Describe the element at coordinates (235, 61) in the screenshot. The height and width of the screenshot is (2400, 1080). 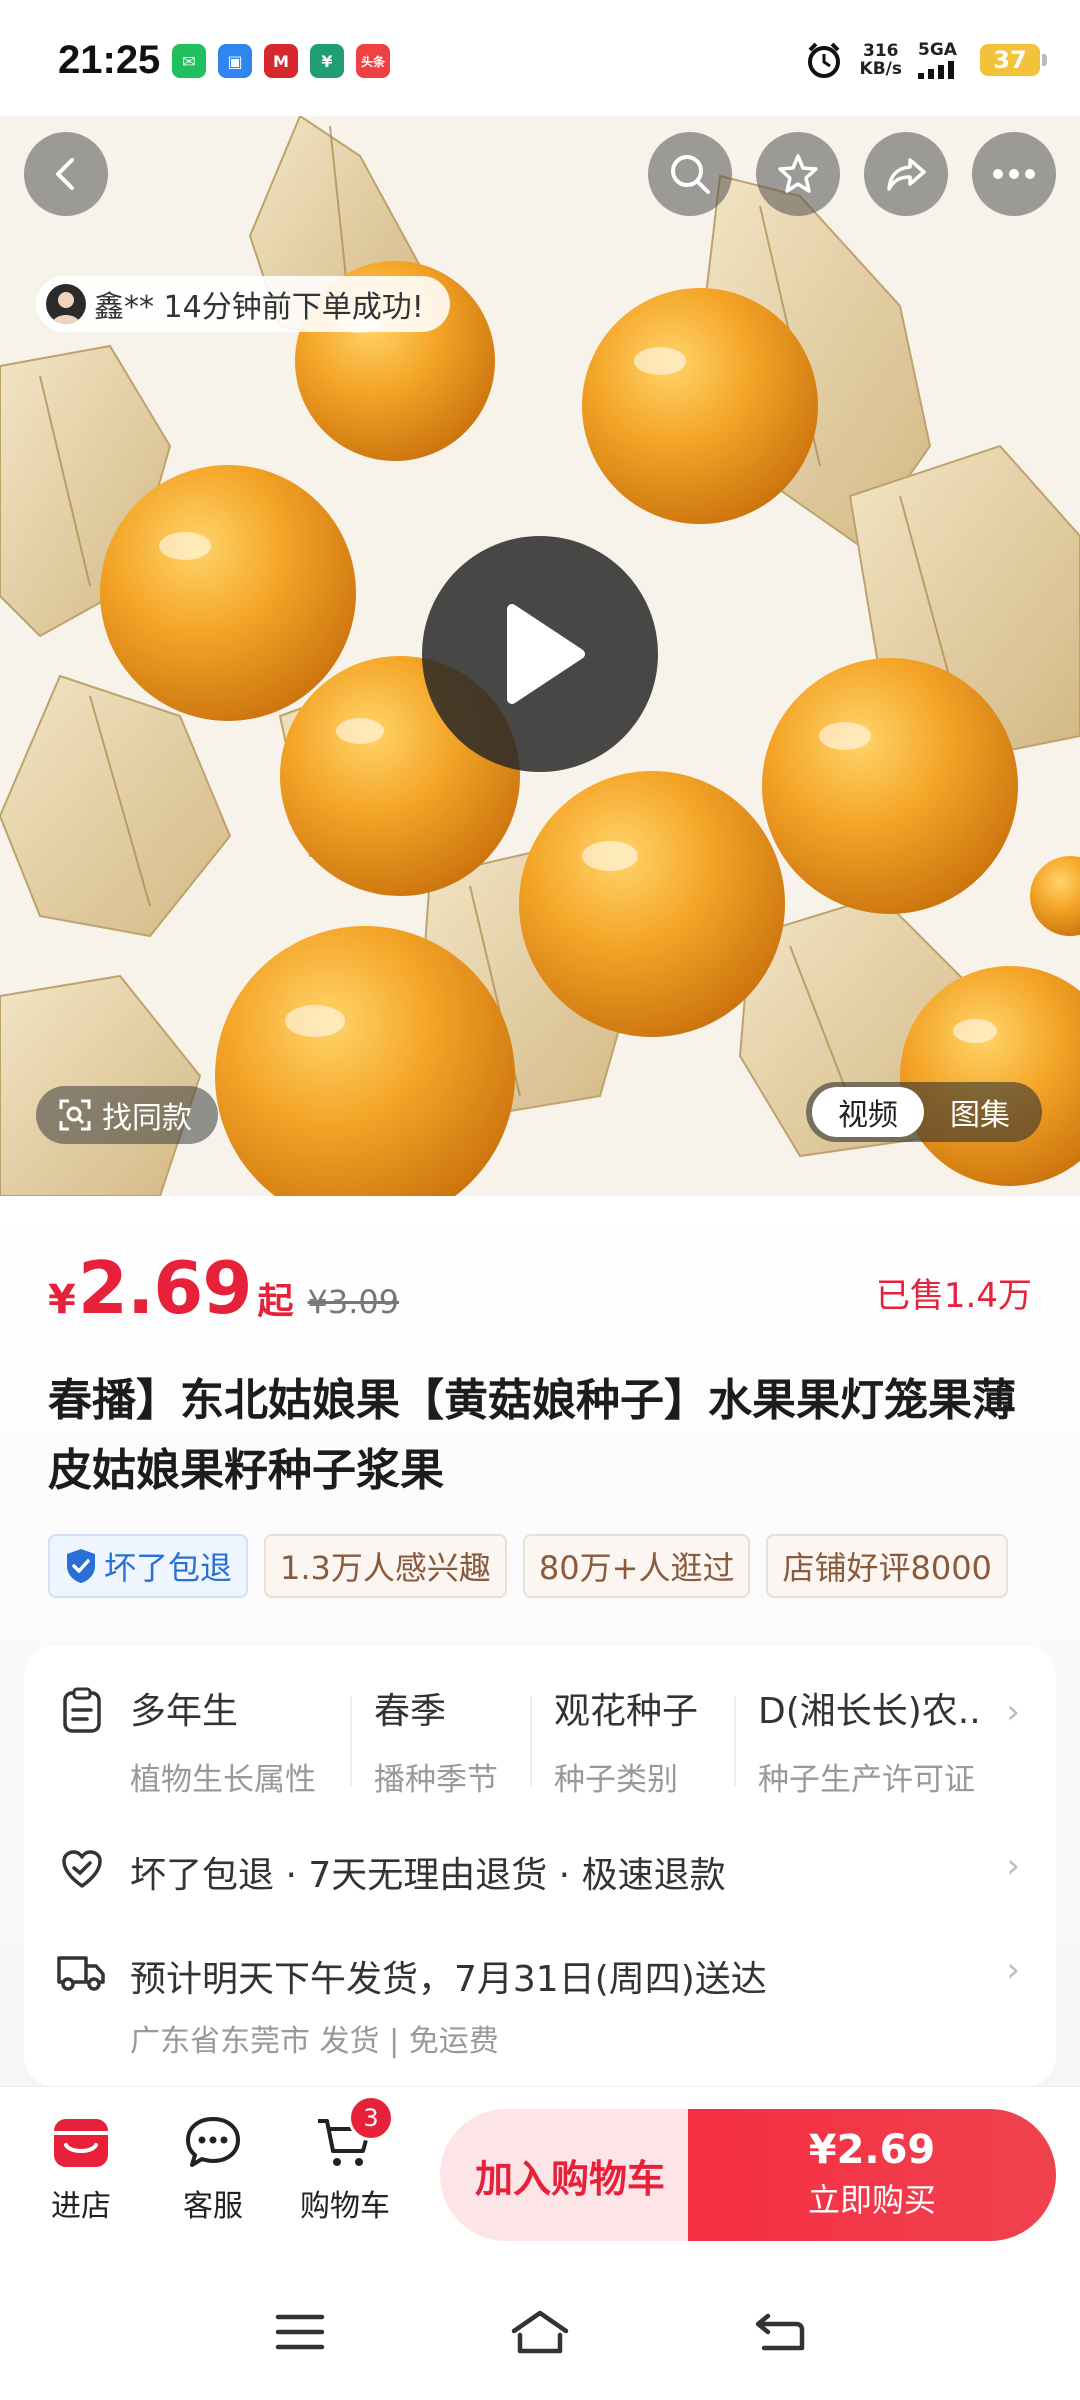
I see `app-blue-icon: ▣` at that location.